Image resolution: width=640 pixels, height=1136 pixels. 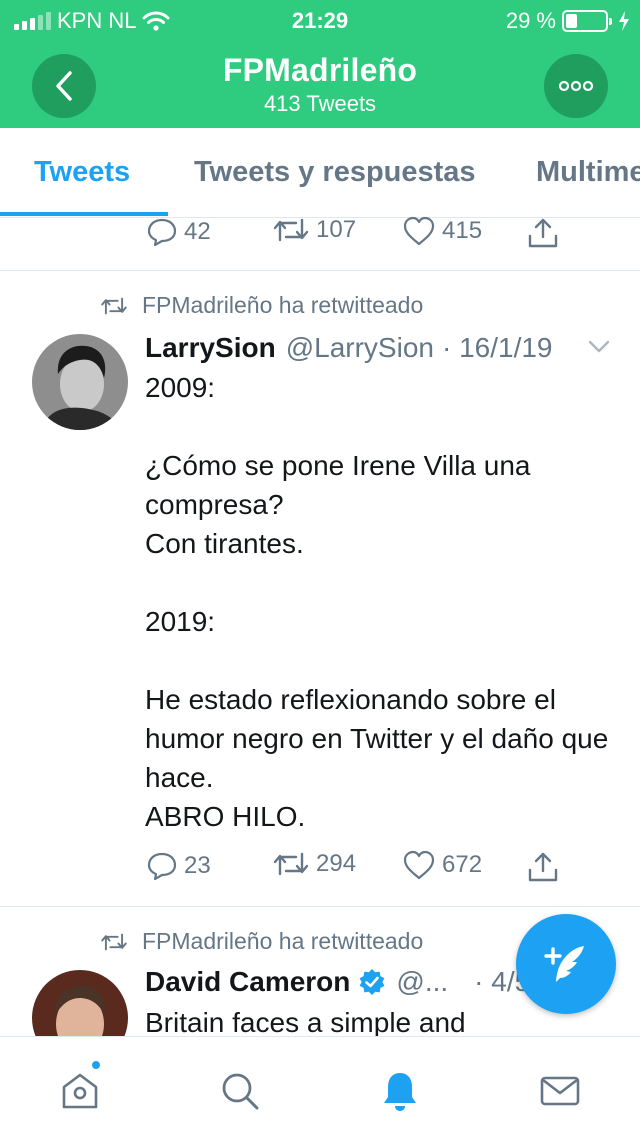 I want to click on verified-badge-icon, so click(x=372, y=982).